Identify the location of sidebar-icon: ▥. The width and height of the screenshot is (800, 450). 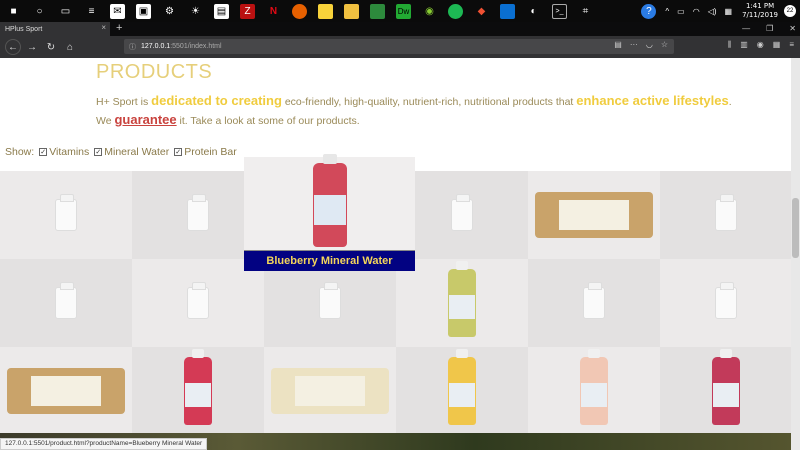
(744, 45).